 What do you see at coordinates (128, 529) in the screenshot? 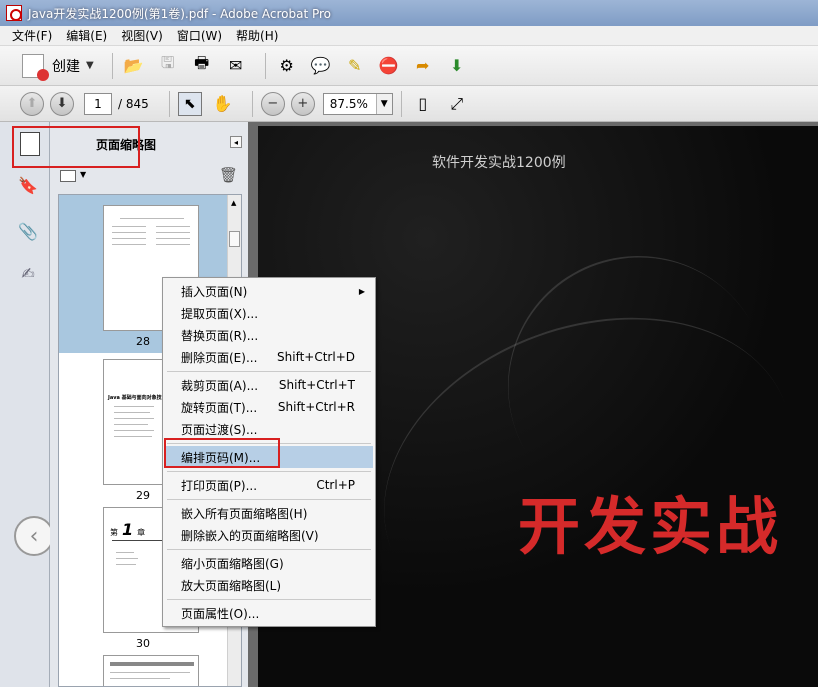
I see `thumbnail-chapter-text: 第1章` at bounding box center [128, 529].